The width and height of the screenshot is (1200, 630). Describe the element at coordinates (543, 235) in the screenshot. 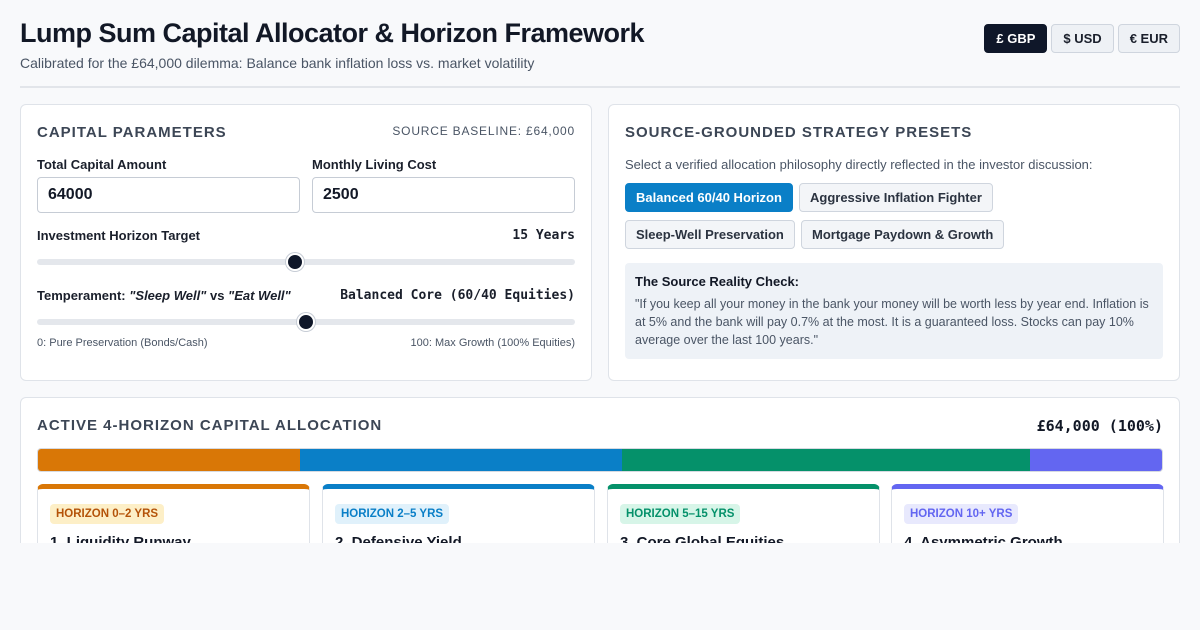

I see `horizon-value: 15 Years` at that location.